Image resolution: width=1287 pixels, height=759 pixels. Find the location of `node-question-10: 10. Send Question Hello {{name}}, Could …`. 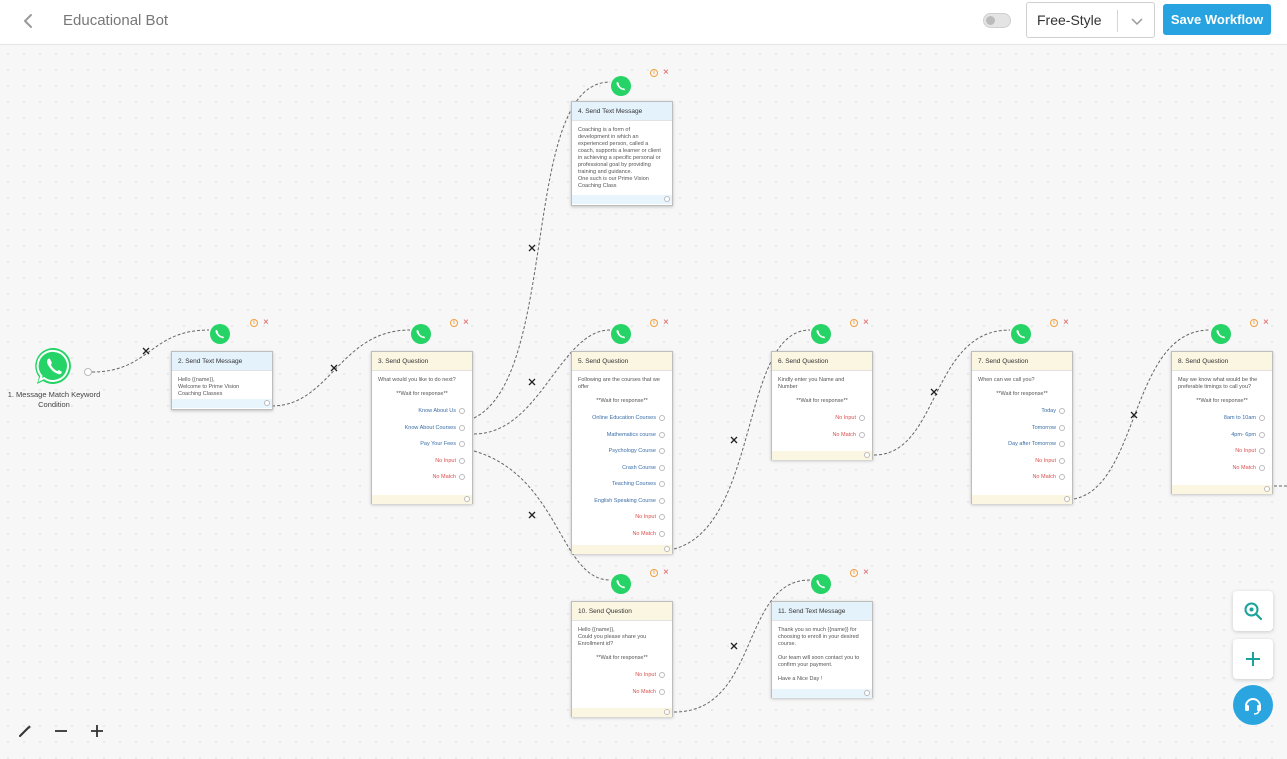

node-question-10: 10. Send Question Hello {{name}}, Could … is located at coordinates (622, 659).